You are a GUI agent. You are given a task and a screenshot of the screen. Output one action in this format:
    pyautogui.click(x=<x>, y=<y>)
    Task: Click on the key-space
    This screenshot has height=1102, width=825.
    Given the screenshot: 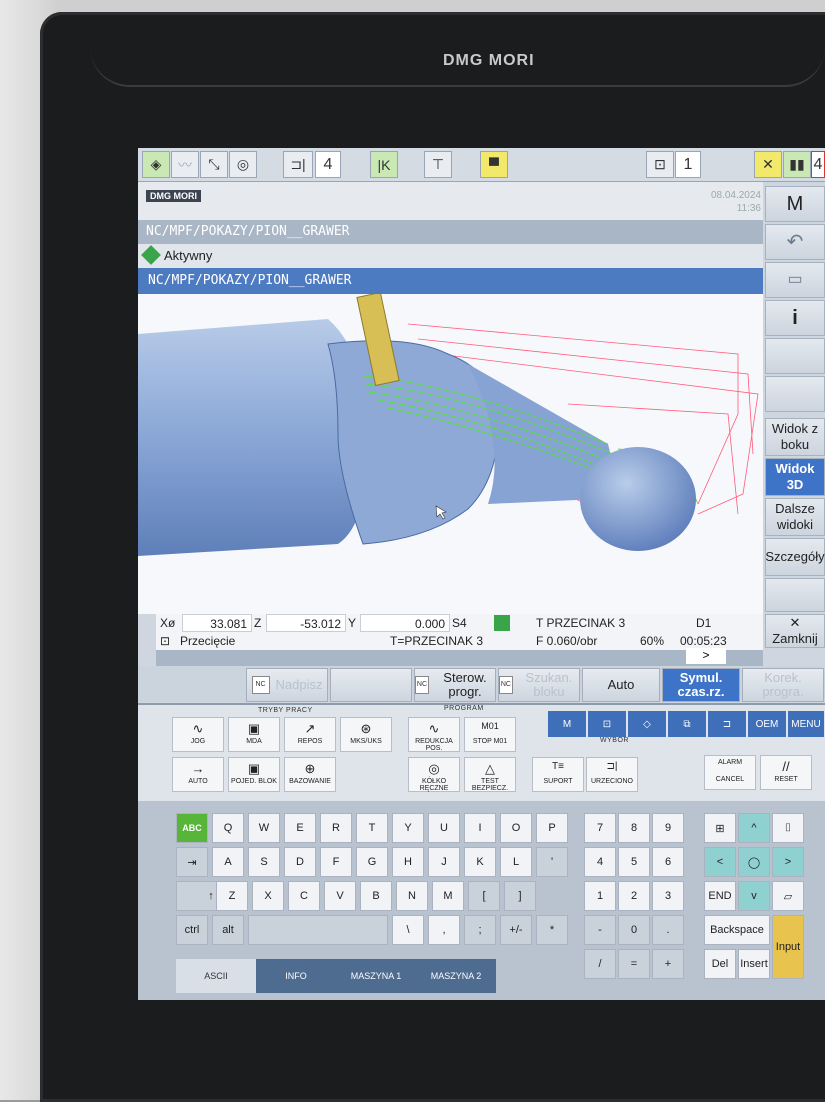 What is the action you would take?
    pyautogui.click(x=318, y=930)
    